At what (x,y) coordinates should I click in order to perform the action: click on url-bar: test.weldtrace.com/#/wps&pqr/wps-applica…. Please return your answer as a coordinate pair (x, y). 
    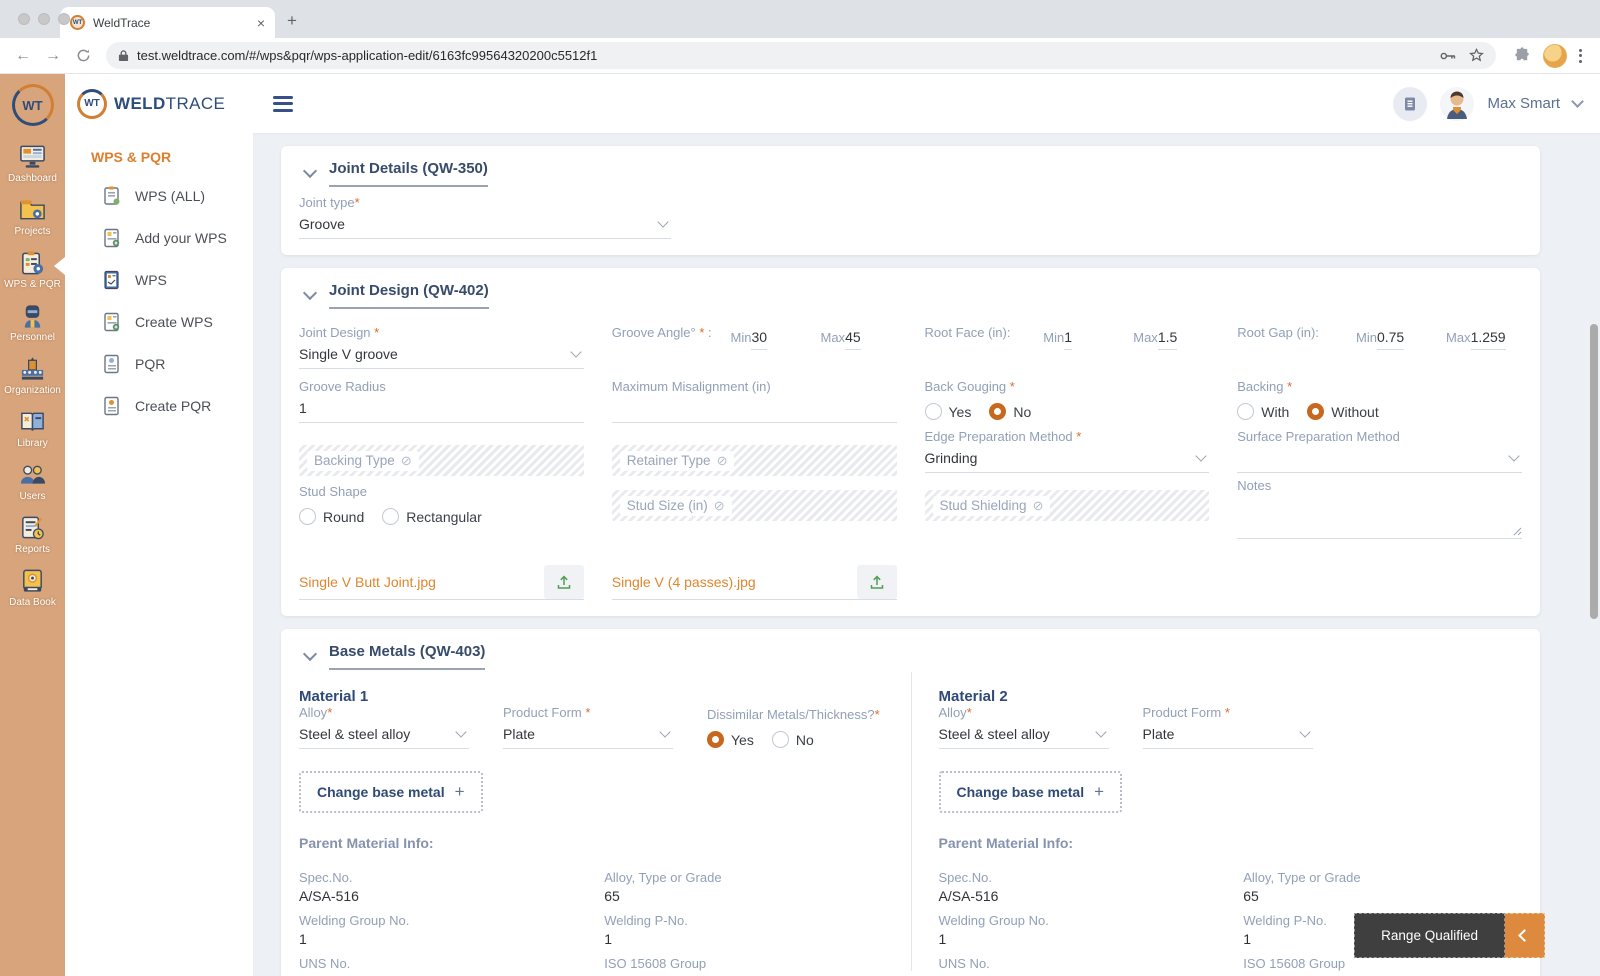
    Looking at the image, I should click on (801, 55).